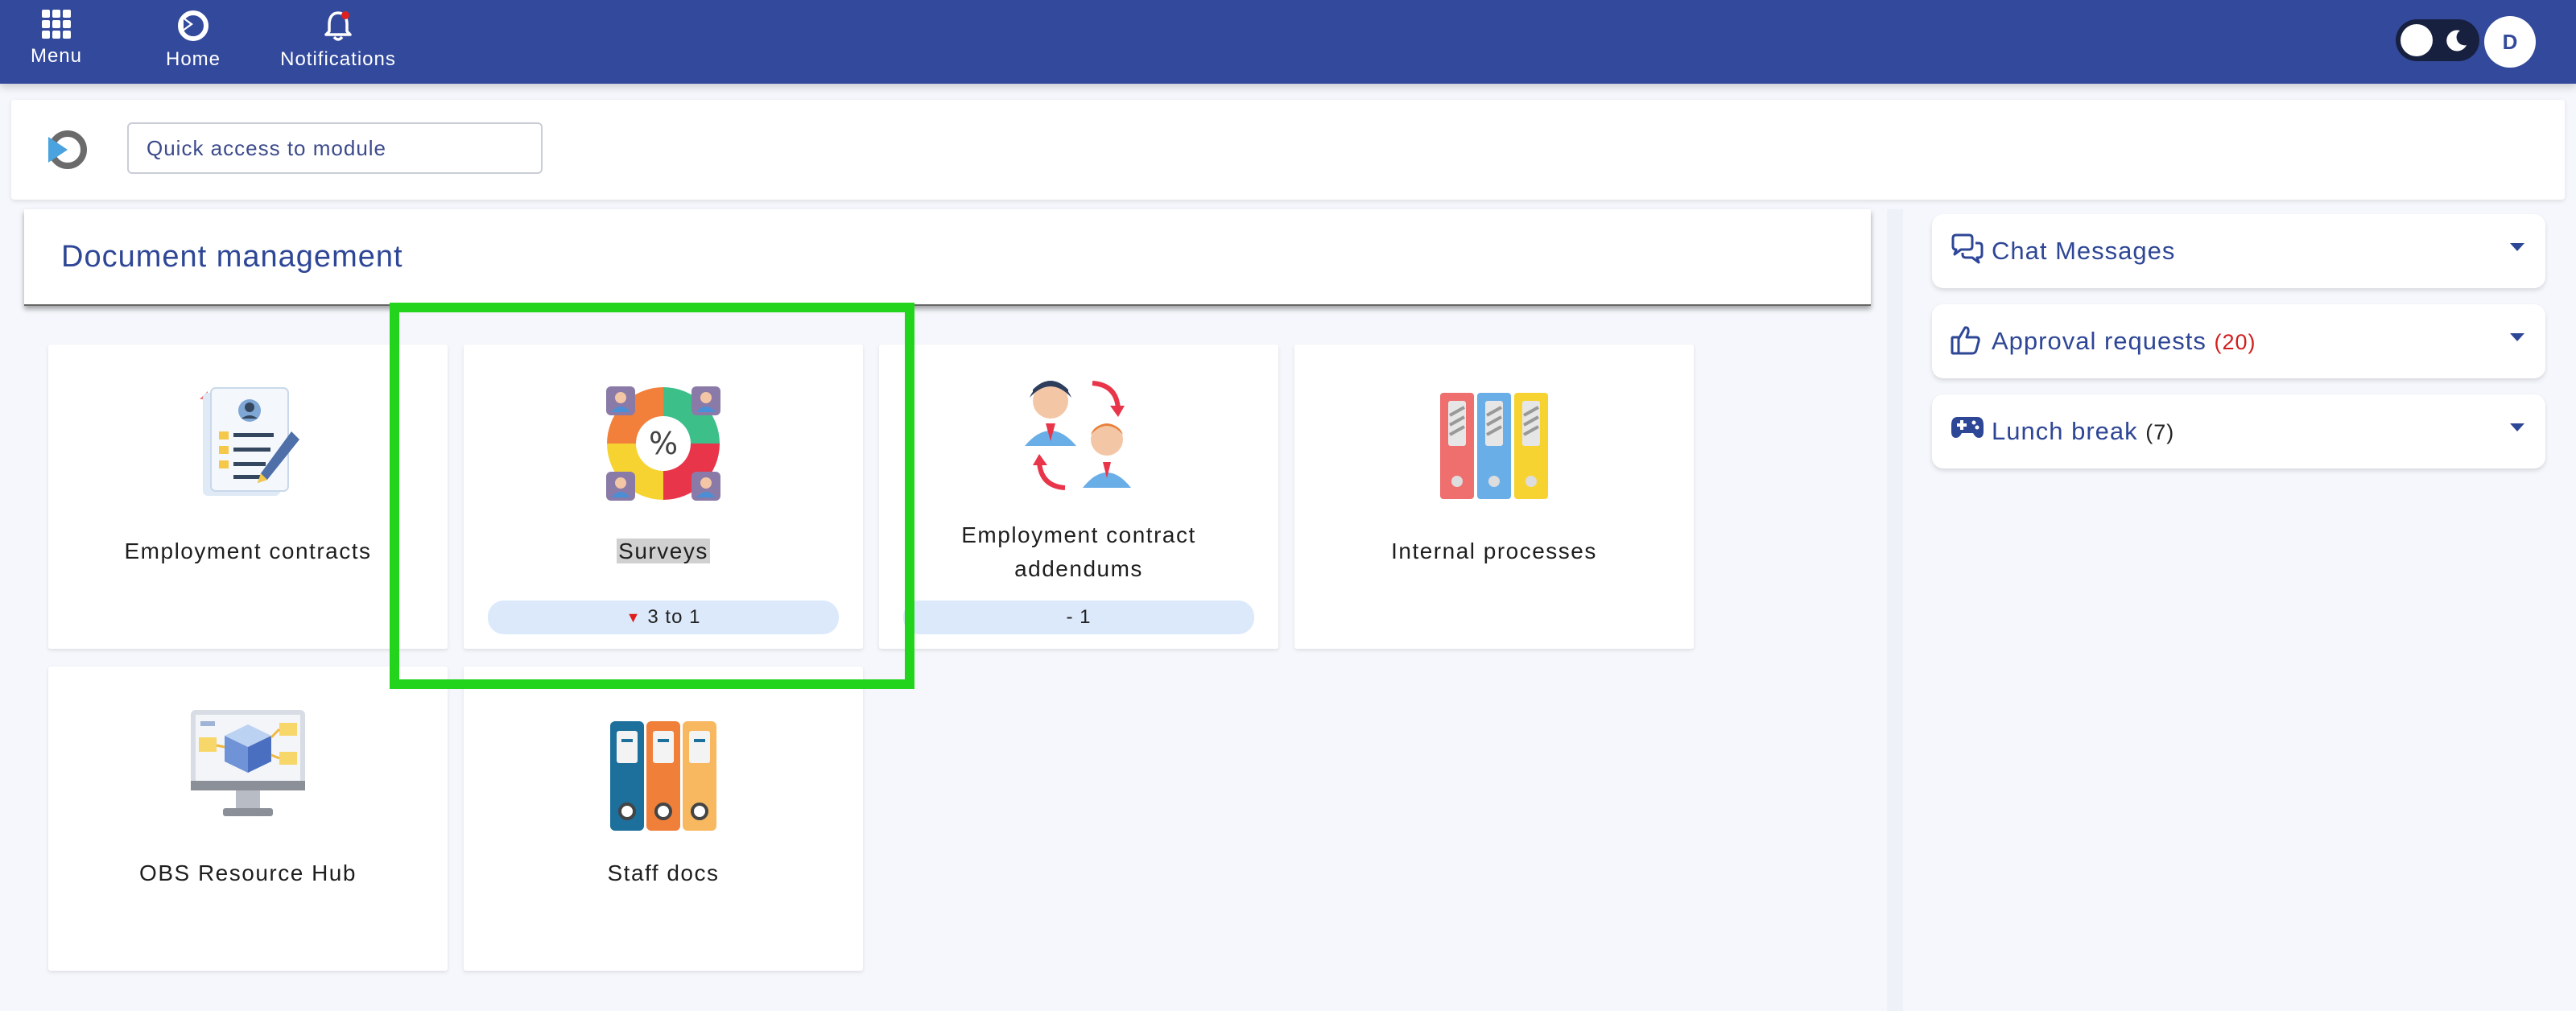 The image size is (2576, 1011). I want to click on quick-access-input, so click(335, 148).